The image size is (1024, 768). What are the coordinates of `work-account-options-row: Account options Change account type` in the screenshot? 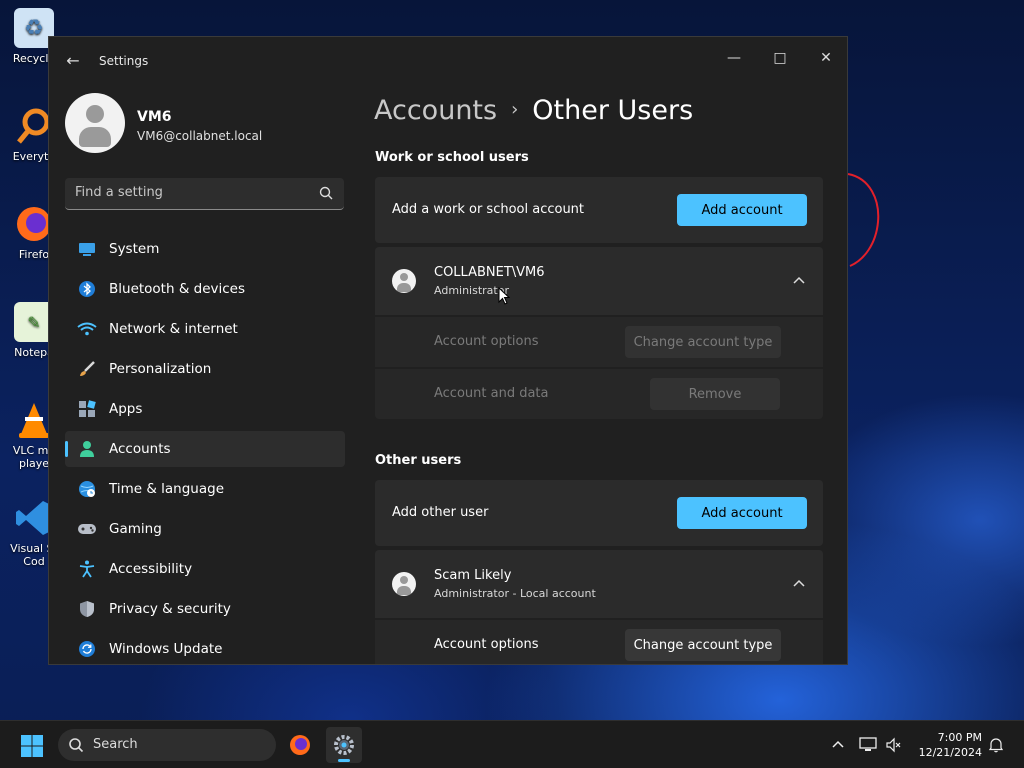 It's located at (599, 342).